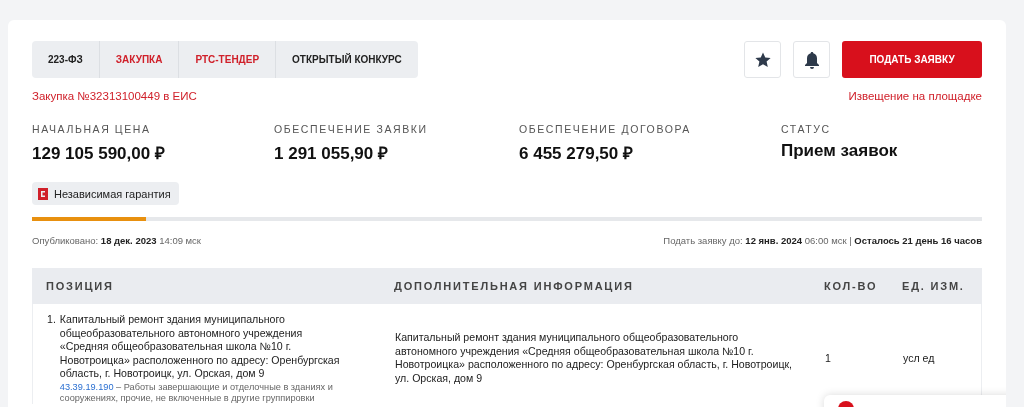 This screenshot has width=1024, height=407. What do you see at coordinates (912, 59) in the screenshot?
I see `submit-application-button: ПОДАТЬ ЗАЯВКУ` at bounding box center [912, 59].